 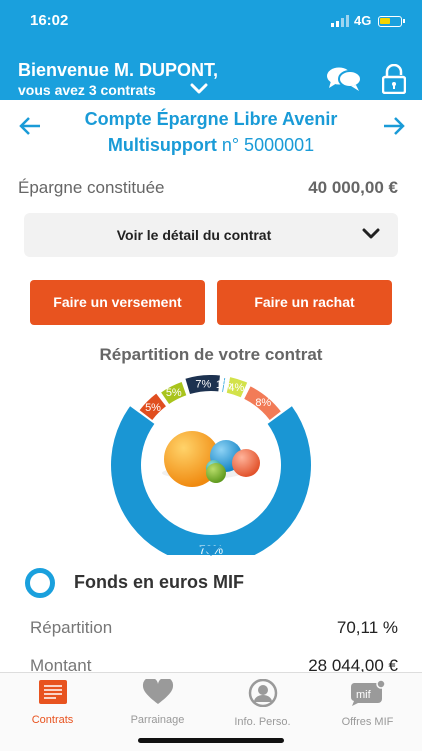 I want to click on padlock-icon, so click(x=394, y=79).